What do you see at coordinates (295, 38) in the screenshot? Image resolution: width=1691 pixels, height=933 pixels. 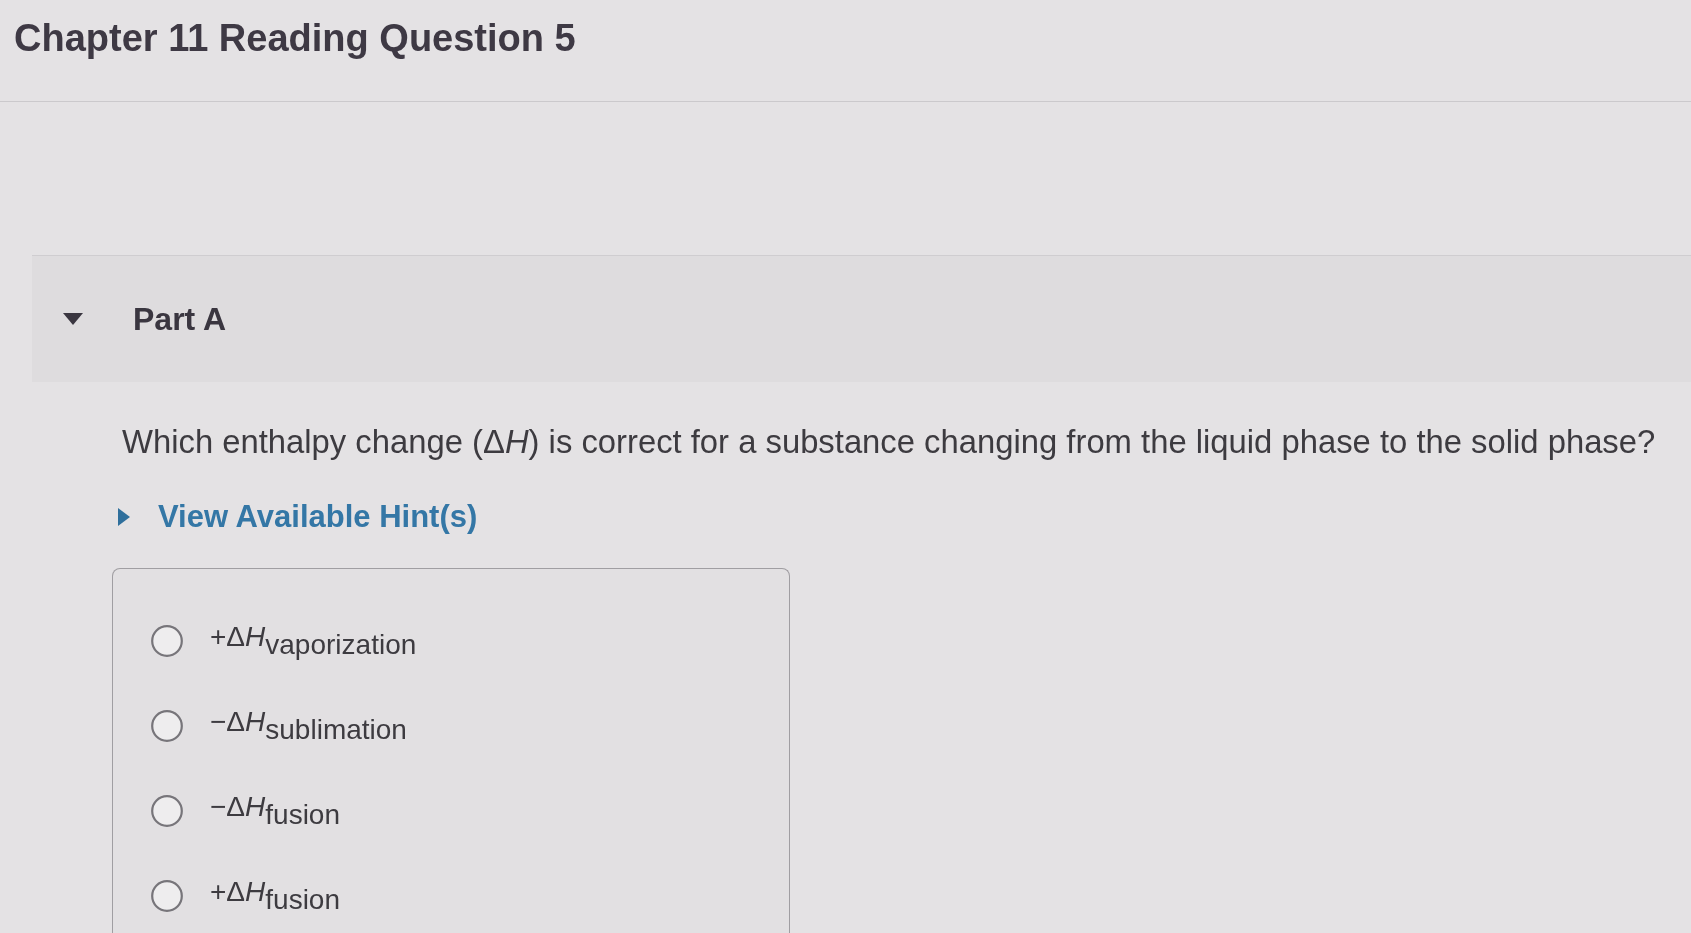 I see `page-title: Chapter 11 Reading Question 5` at bounding box center [295, 38].